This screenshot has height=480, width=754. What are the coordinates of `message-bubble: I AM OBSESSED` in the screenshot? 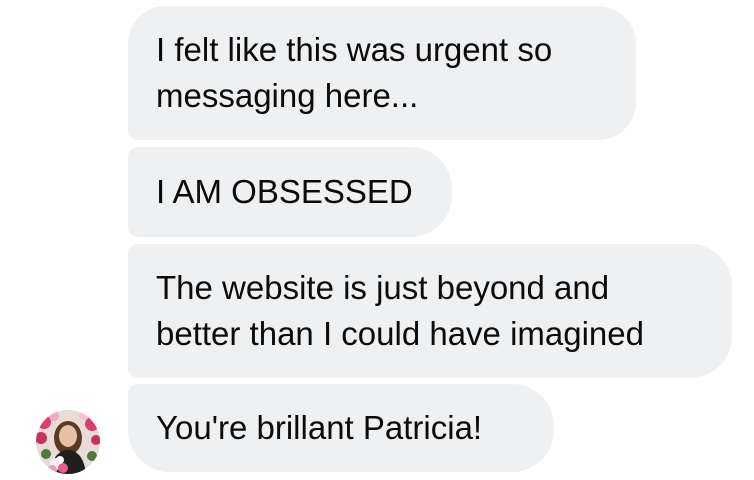 It's located at (290, 192).